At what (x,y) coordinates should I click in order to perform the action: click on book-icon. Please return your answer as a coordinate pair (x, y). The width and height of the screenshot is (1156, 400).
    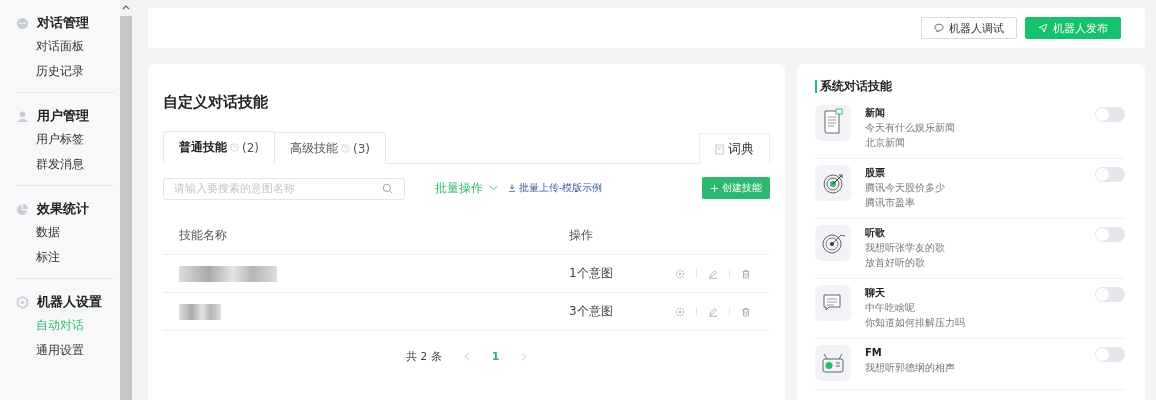
    Looking at the image, I should click on (719, 149).